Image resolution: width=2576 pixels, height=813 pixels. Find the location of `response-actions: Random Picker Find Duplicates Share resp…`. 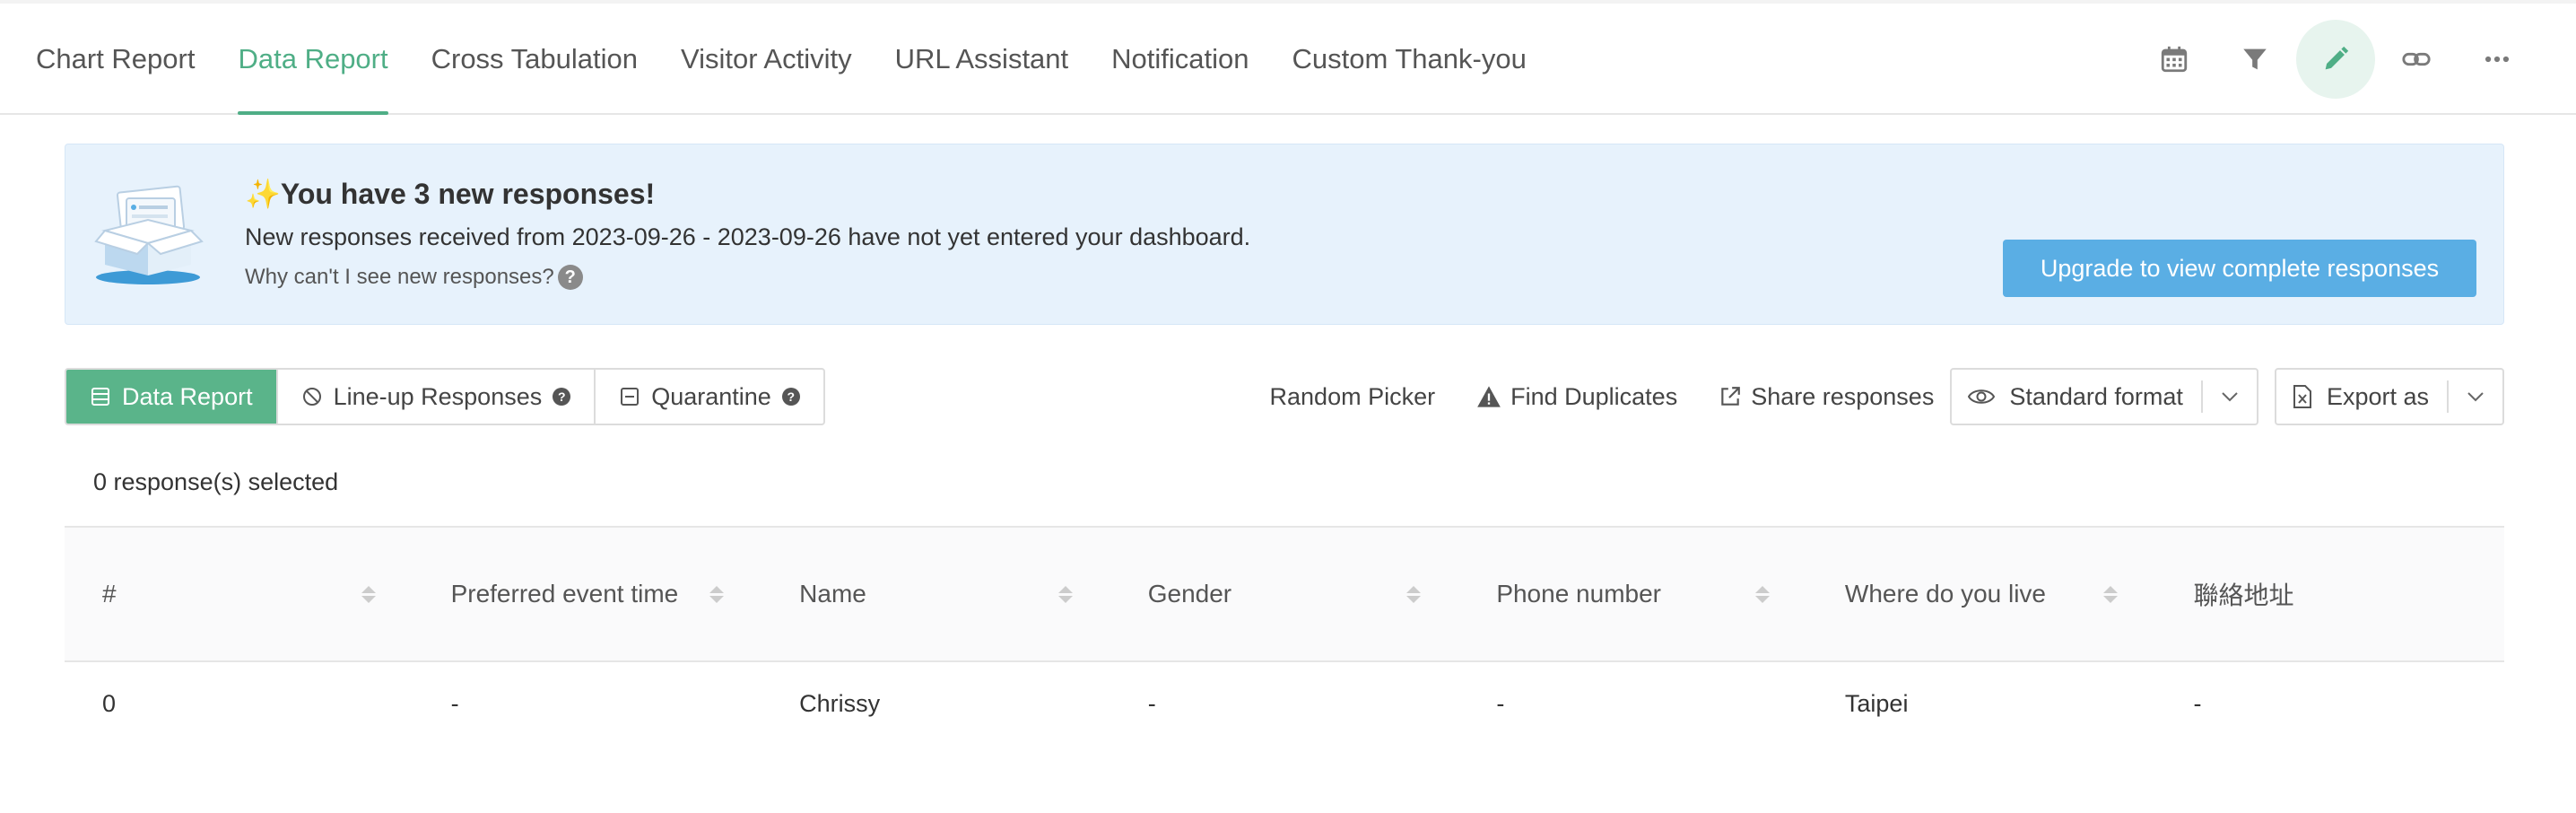

response-actions: Random Picker Find Duplicates Share resp… is located at coordinates (1866, 396).